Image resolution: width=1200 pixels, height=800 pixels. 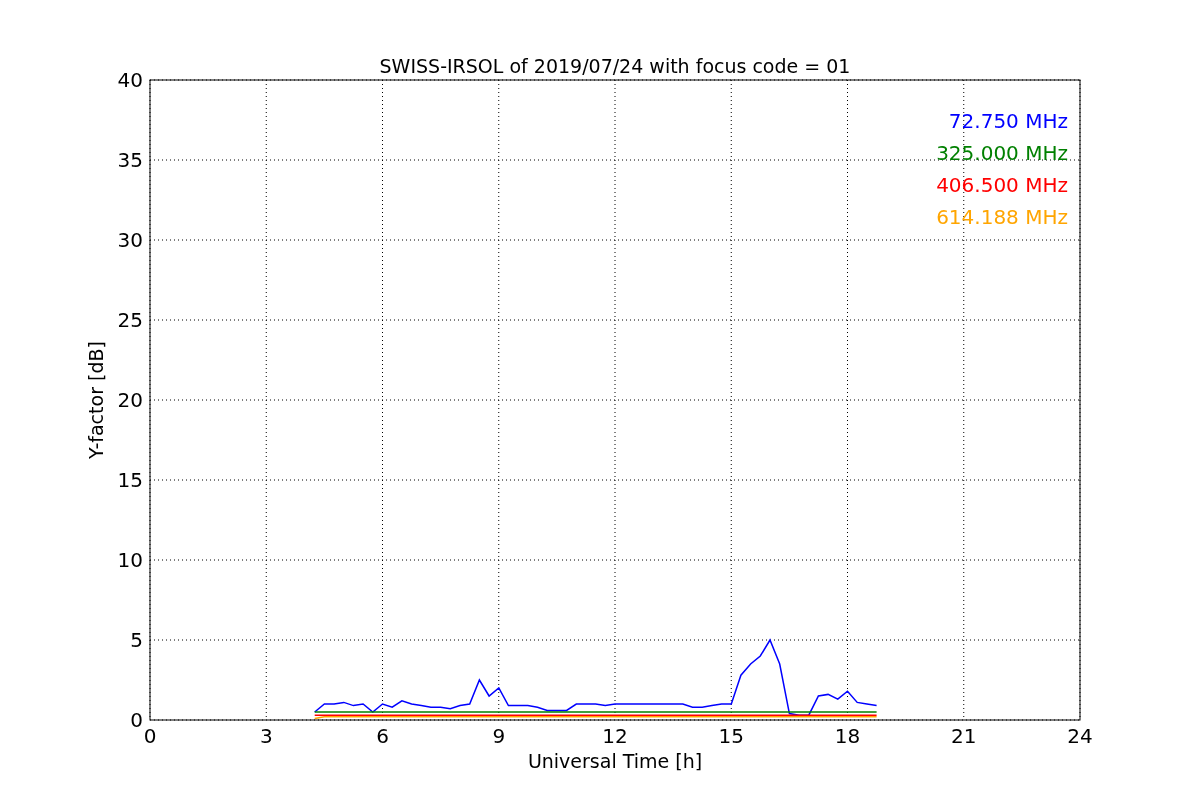 What do you see at coordinates (1002, 217) in the screenshot?
I see `legend-label: 614.188 MHz` at bounding box center [1002, 217].